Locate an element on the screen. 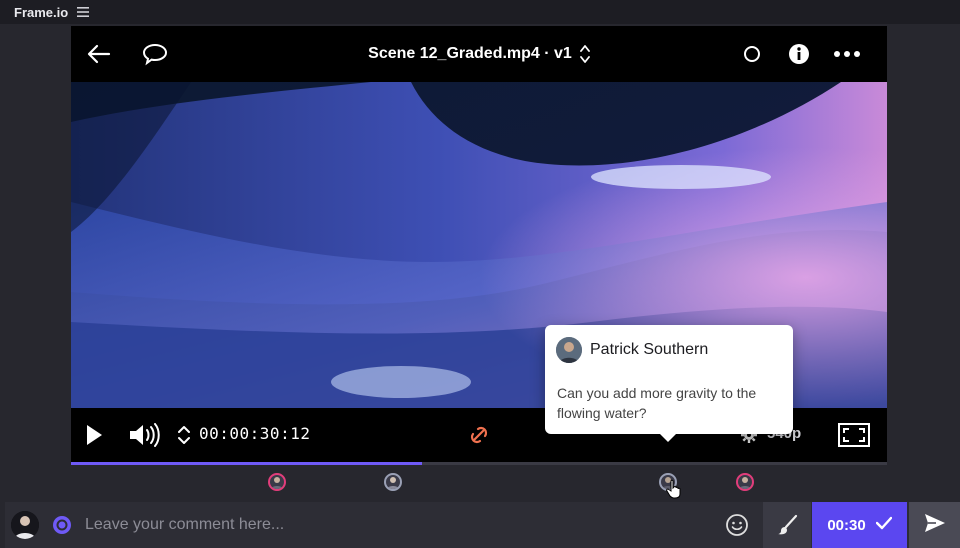 The height and width of the screenshot is (548, 960). comment-bubble-icon is located at coordinates (155, 54).